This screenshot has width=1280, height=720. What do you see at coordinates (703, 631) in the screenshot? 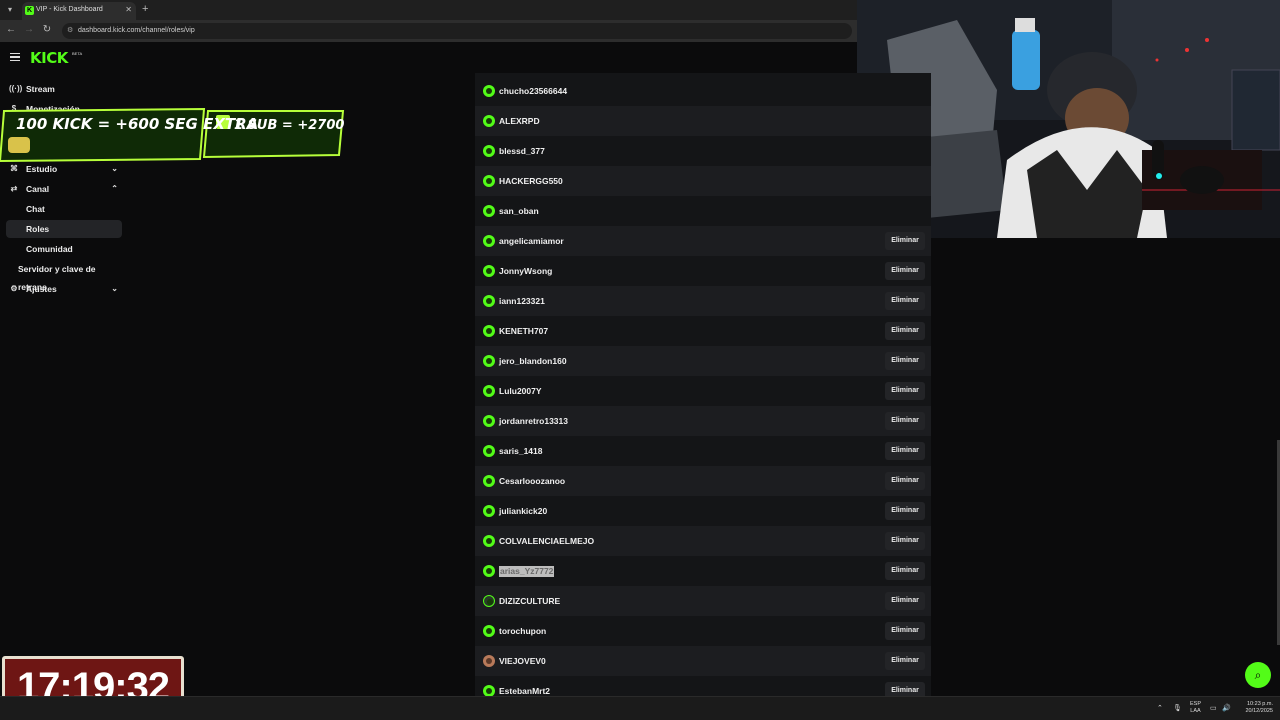
I see `table-row: torochupon Eliminar` at bounding box center [703, 631].